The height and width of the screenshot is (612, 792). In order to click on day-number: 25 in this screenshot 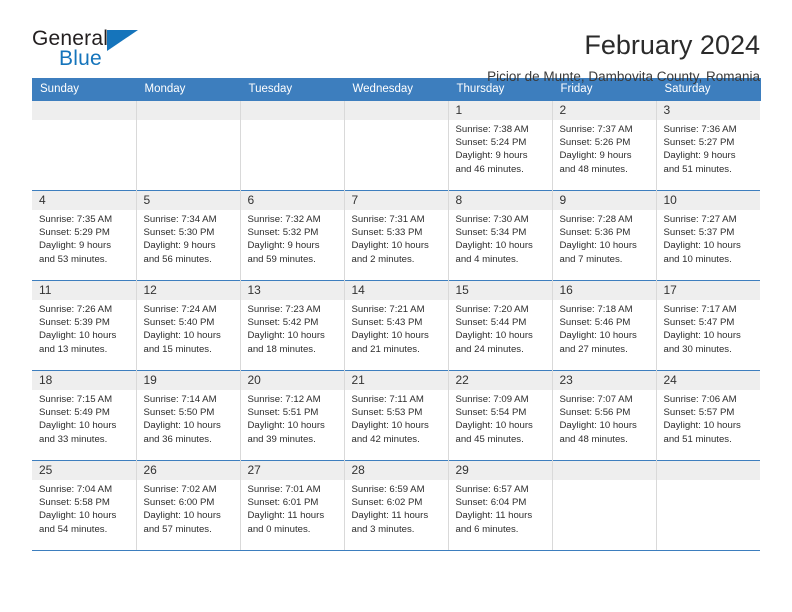, I will do `click(84, 470)`.